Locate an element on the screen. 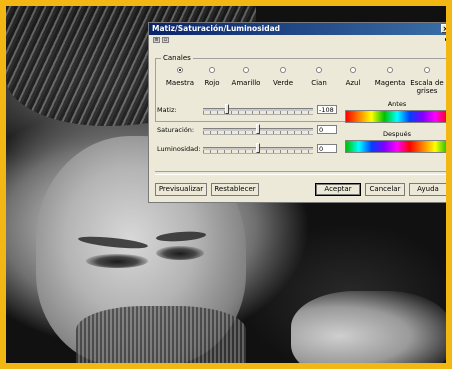 This screenshot has height=369, width=452. hue-slider-thumb is located at coordinates (227, 109).